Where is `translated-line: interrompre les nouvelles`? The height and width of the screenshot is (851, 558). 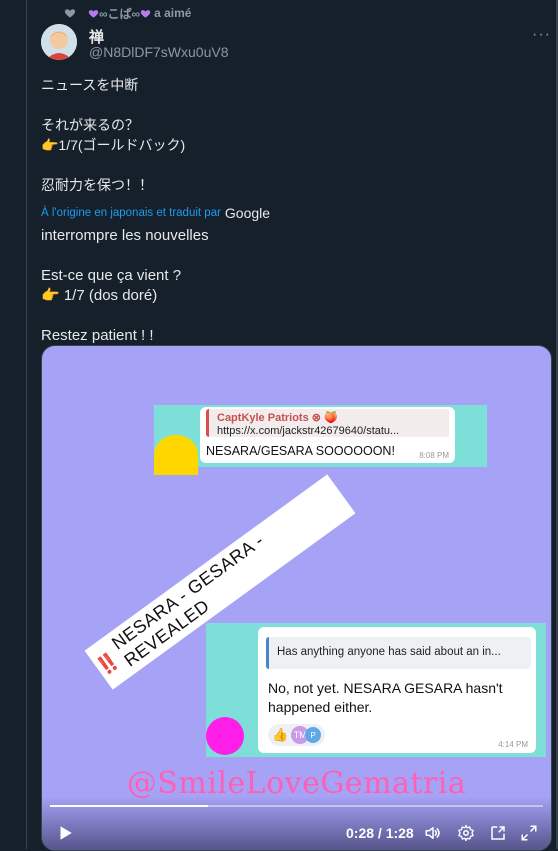
translated-line: interrompre les nouvelles is located at coordinates (125, 235).